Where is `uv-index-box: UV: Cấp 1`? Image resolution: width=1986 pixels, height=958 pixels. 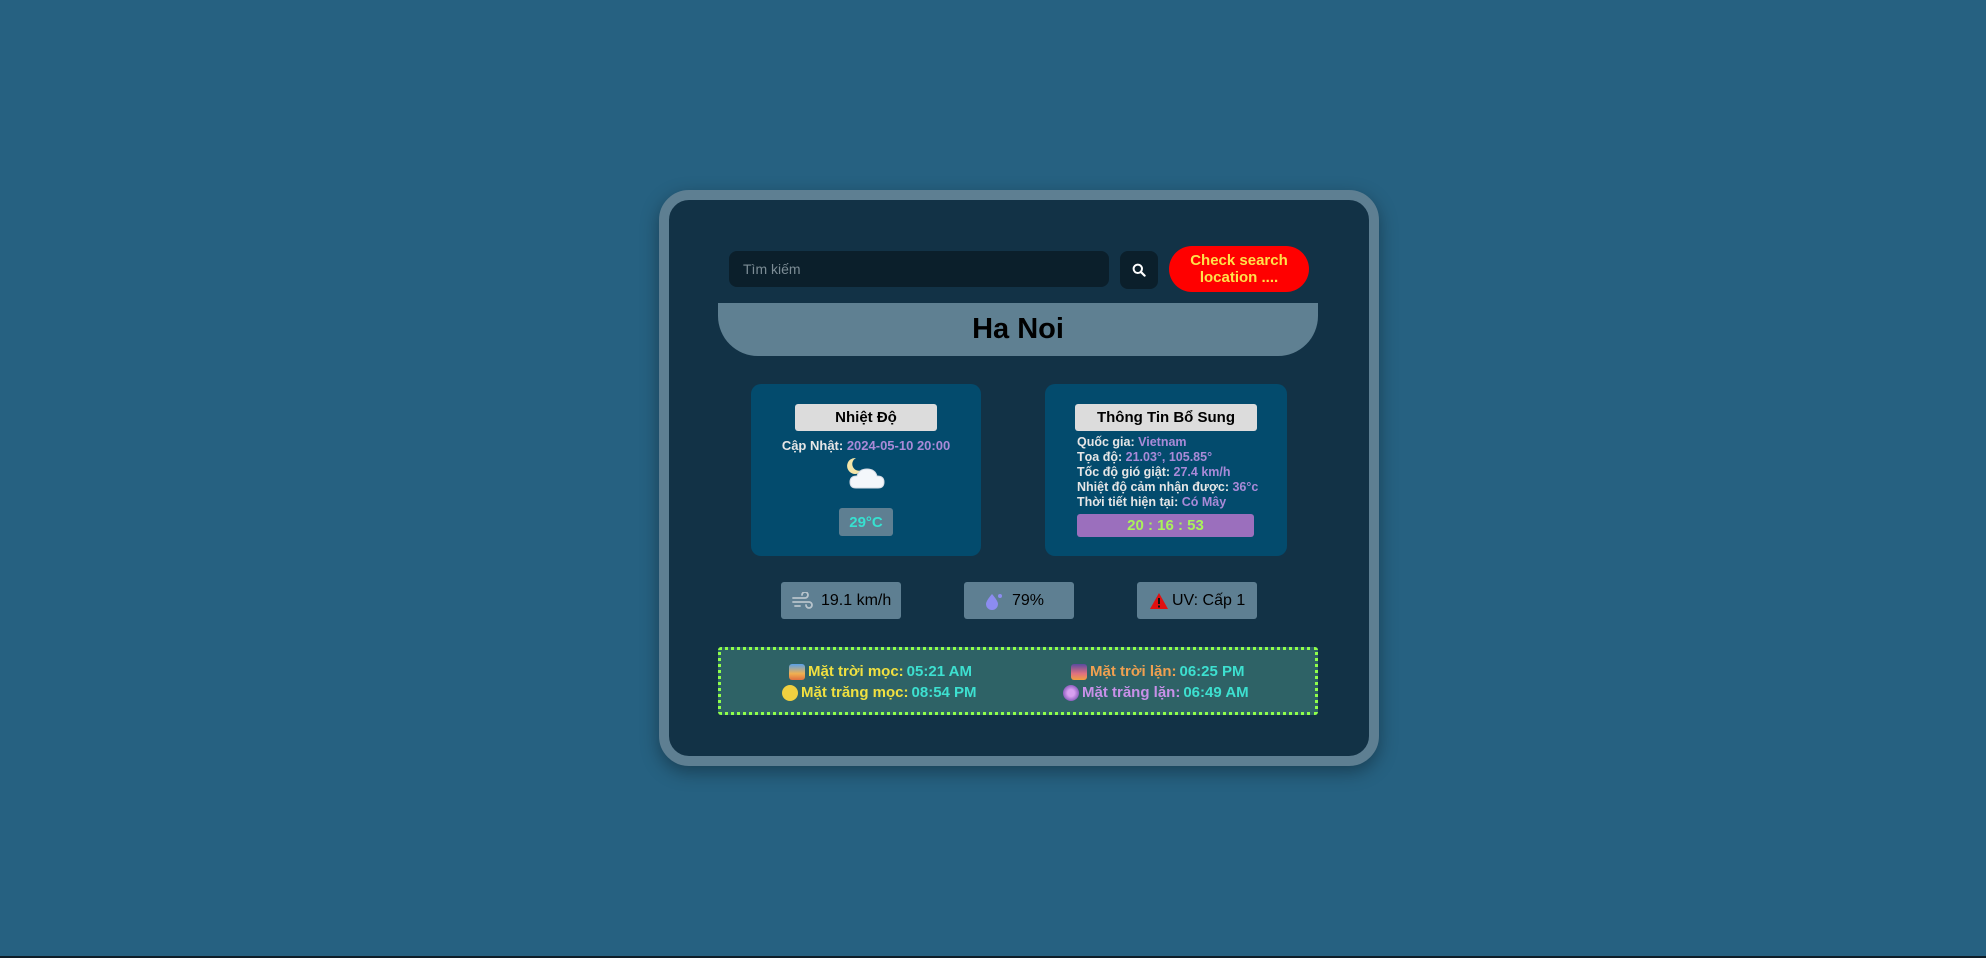 uv-index-box: UV: Cấp 1 is located at coordinates (1197, 600).